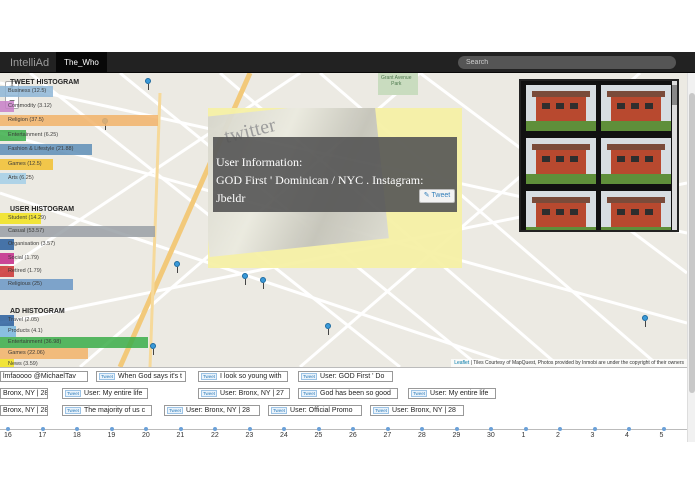  What do you see at coordinates (111, 435) in the screenshot?
I see `timeline-tick-label: 19` at bounding box center [111, 435].